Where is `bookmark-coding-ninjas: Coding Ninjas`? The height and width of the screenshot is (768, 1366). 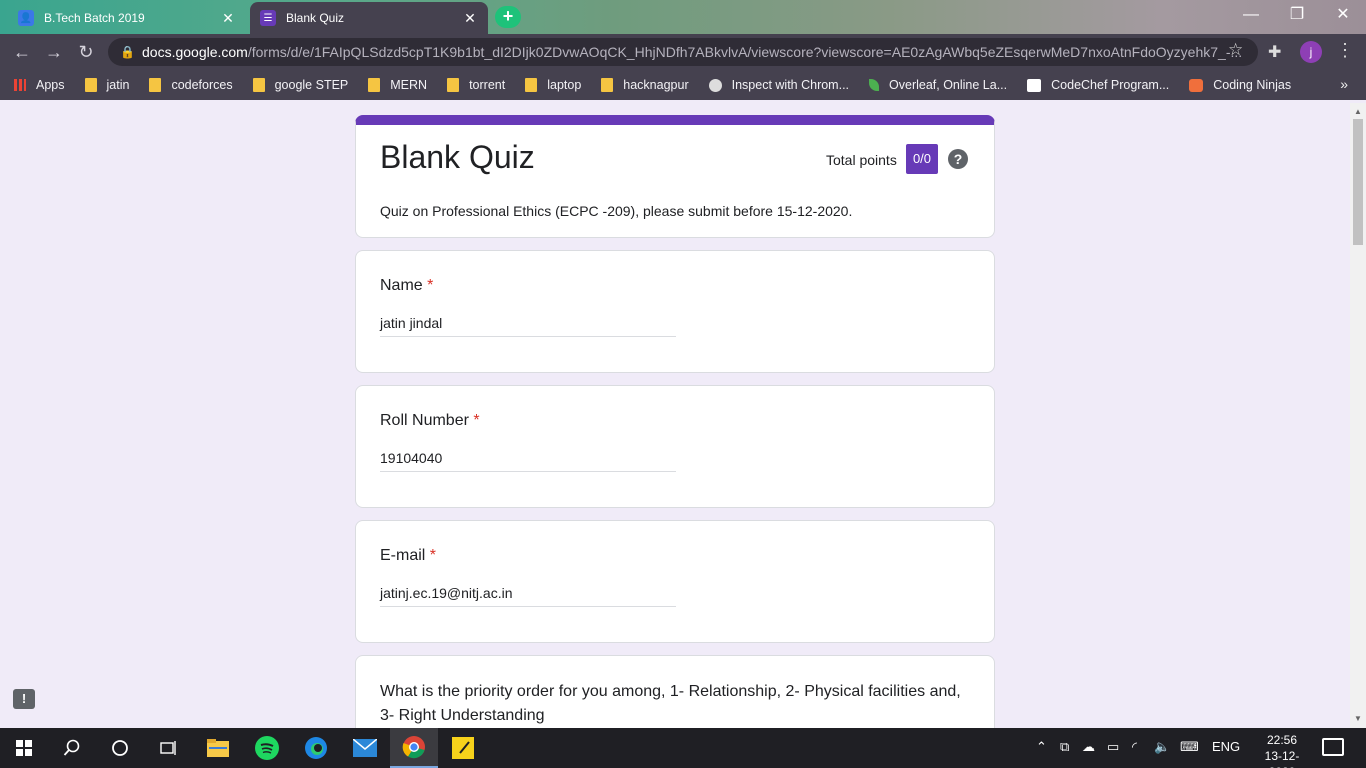 bookmark-coding-ninjas: Coding Ninjas is located at coordinates (1240, 85).